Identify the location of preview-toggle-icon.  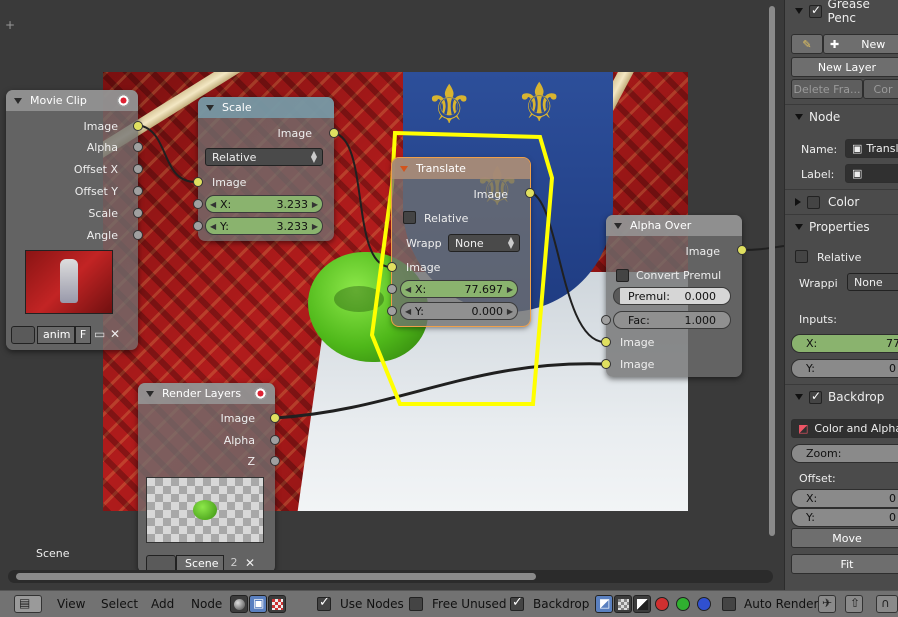
(123, 100).